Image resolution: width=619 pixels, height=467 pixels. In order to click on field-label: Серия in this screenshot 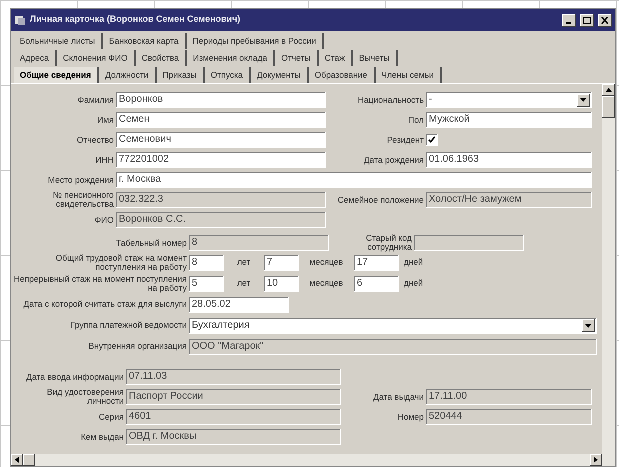, I will do `click(111, 417)`.